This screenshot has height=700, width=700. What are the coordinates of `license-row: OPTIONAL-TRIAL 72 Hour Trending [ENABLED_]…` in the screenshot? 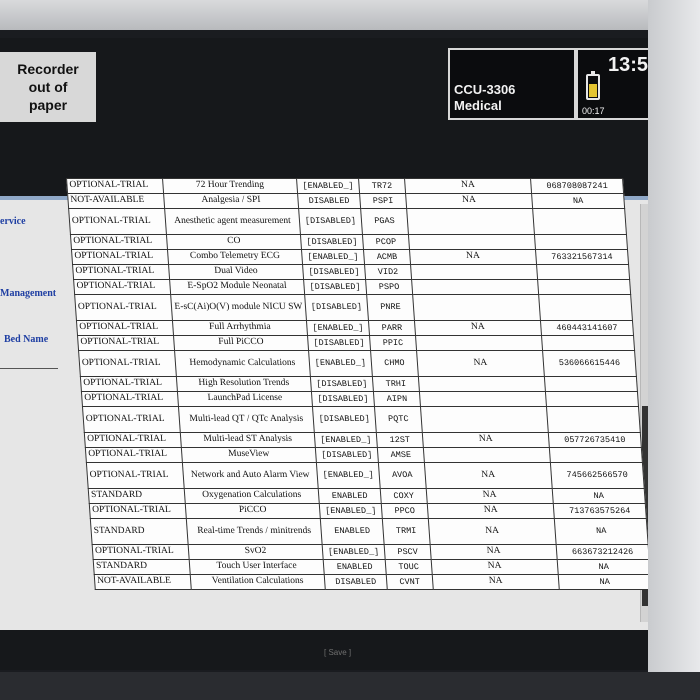 It's located at (345, 186).